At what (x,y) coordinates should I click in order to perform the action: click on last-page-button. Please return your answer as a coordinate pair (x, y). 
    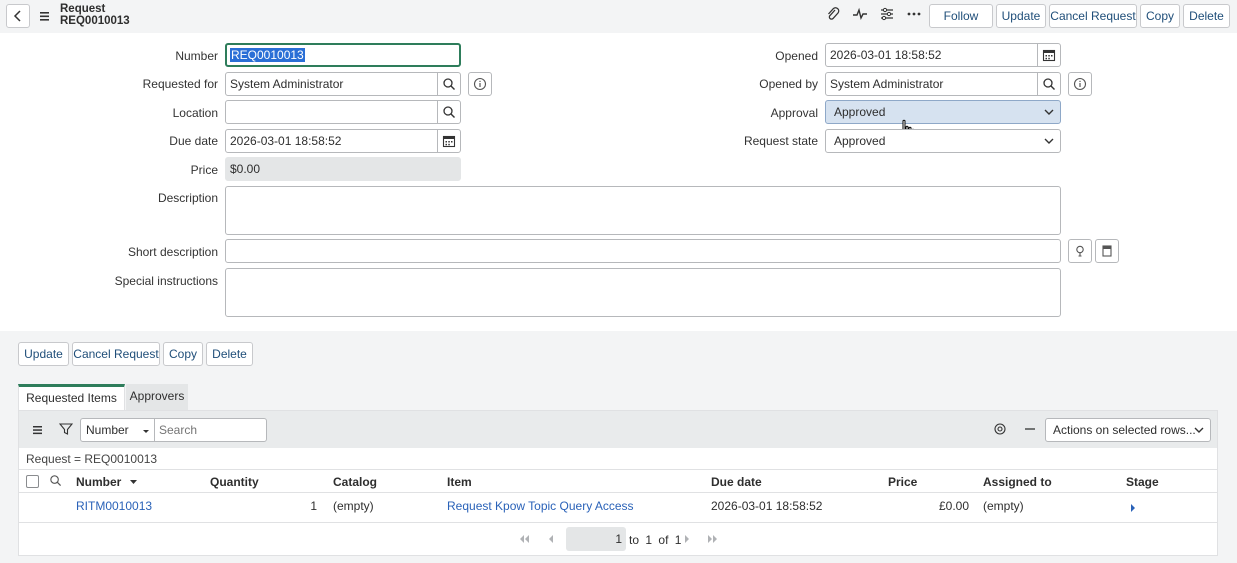
    Looking at the image, I should click on (713, 539).